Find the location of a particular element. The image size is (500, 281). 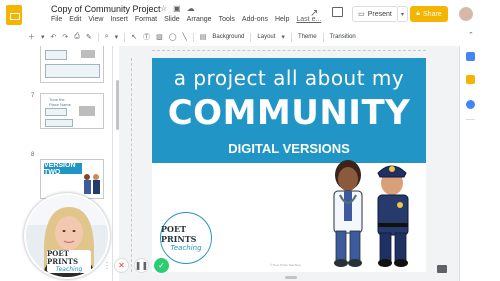

toolbar-theme-button: Theme is located at coordinates (307, 37).